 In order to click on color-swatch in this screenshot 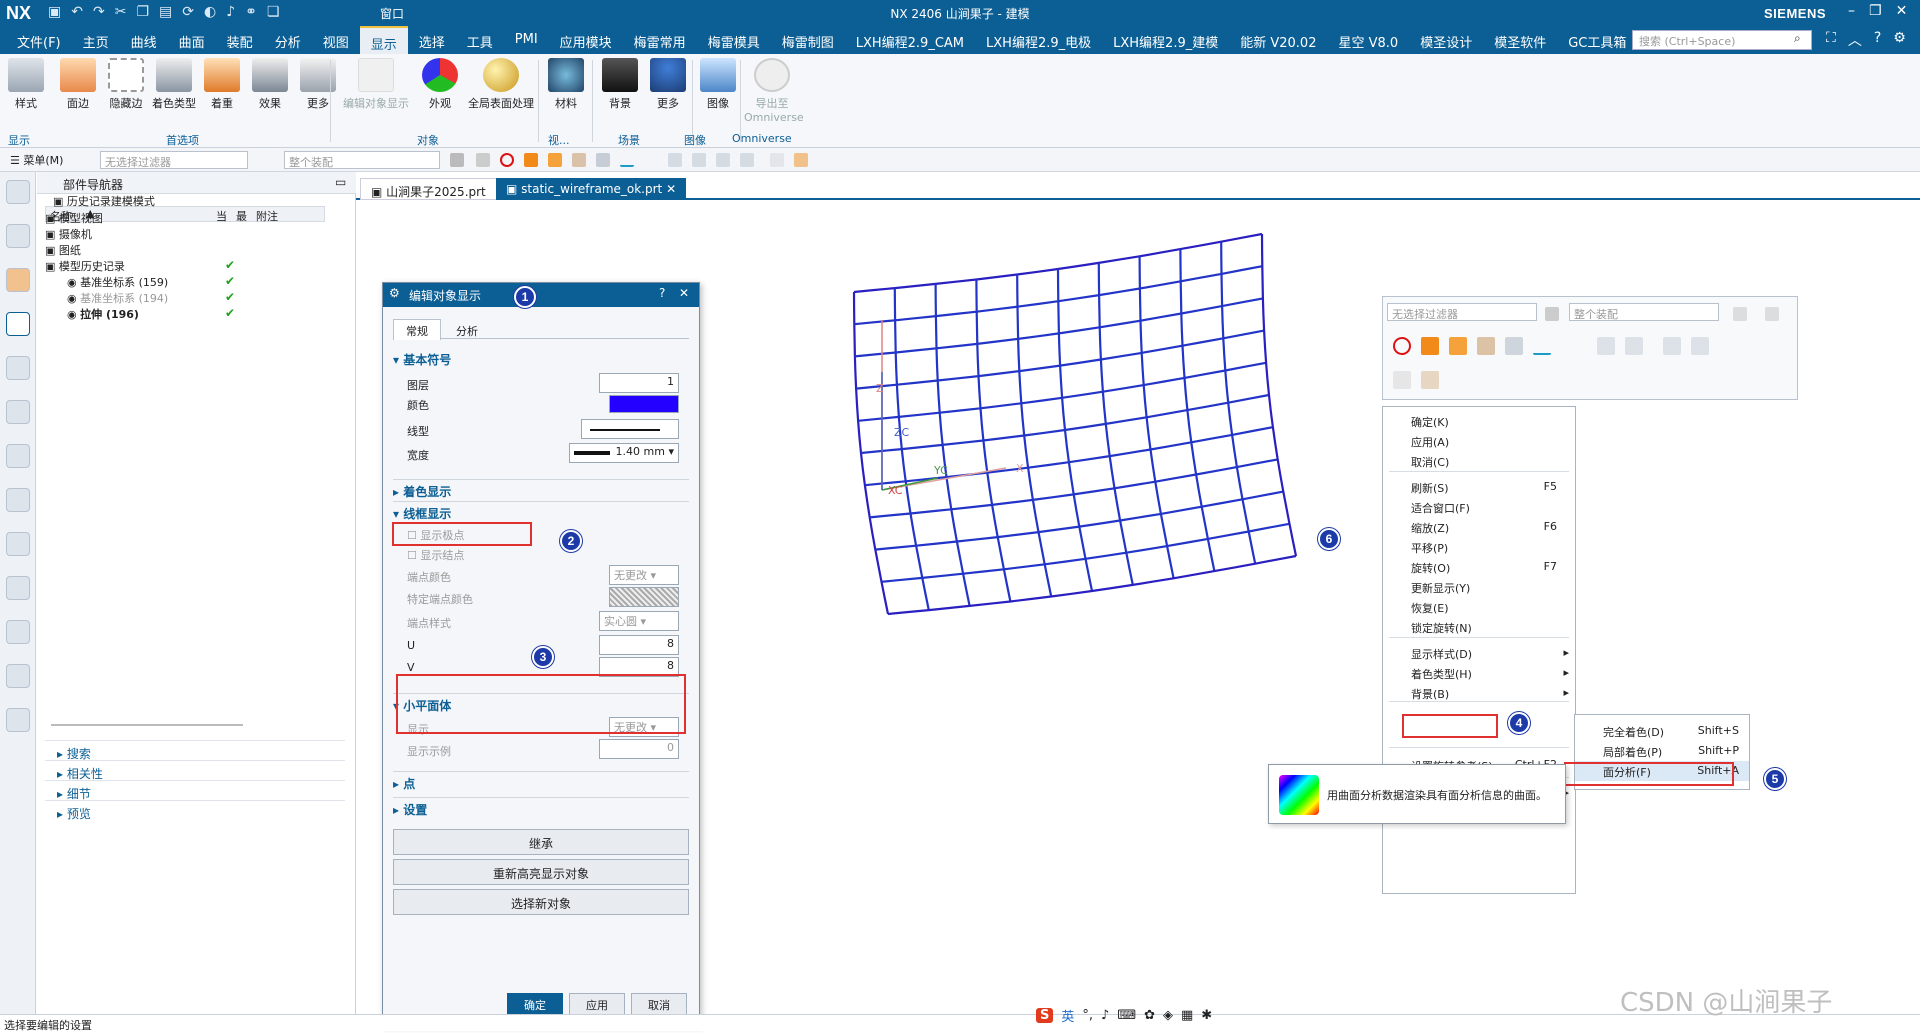, I will do `click(644, 404)`.